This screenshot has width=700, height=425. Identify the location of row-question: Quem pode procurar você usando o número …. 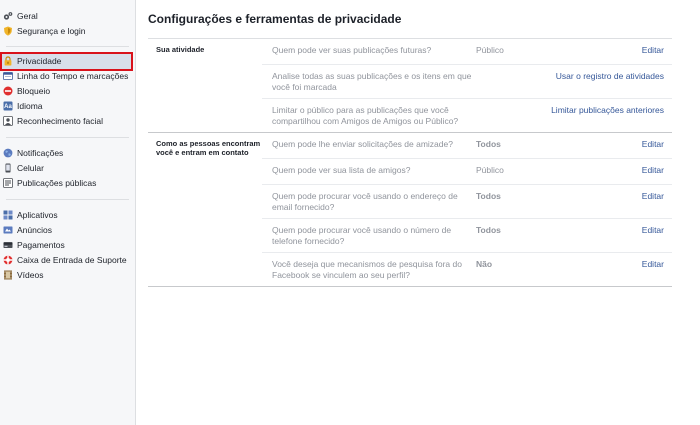
(362, 235).